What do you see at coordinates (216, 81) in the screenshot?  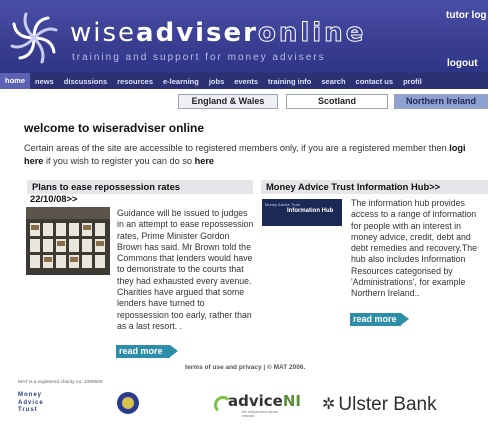 I see `nav-item-jobs: jobs` at bounding box center [216, 81].